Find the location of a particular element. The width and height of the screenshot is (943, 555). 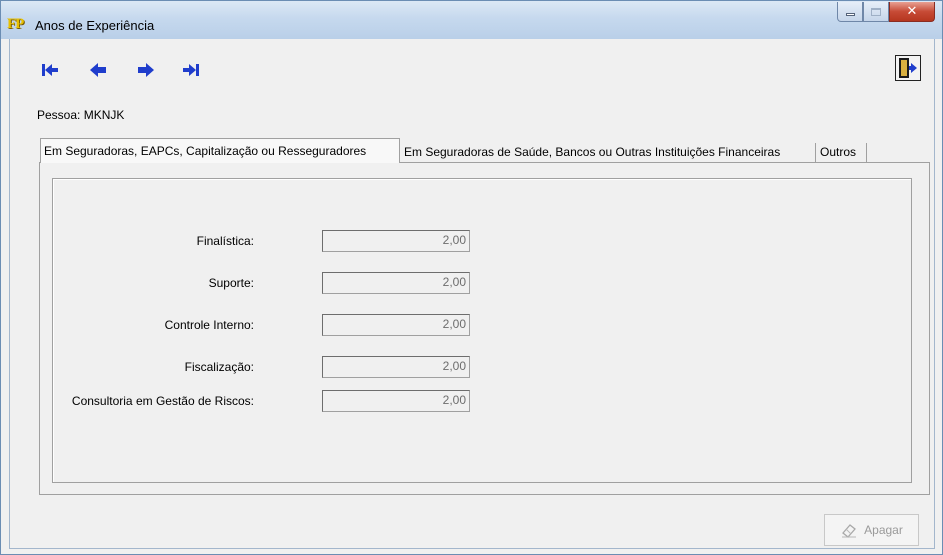

exit-button is located at coordinates (908, 68).